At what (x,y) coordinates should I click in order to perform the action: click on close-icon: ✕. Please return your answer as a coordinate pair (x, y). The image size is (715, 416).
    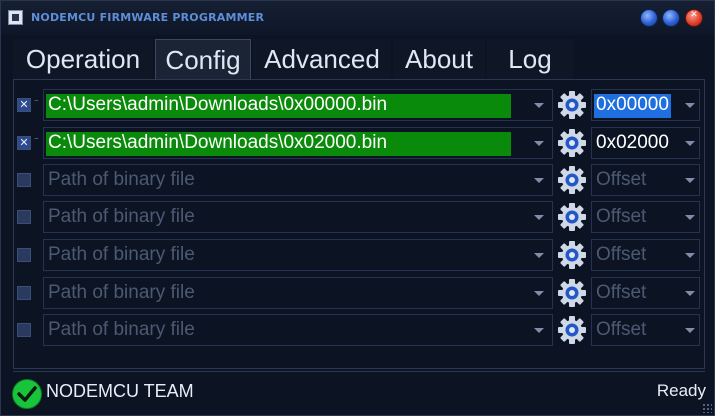
    Looking at the image, I should click on (694, 15).